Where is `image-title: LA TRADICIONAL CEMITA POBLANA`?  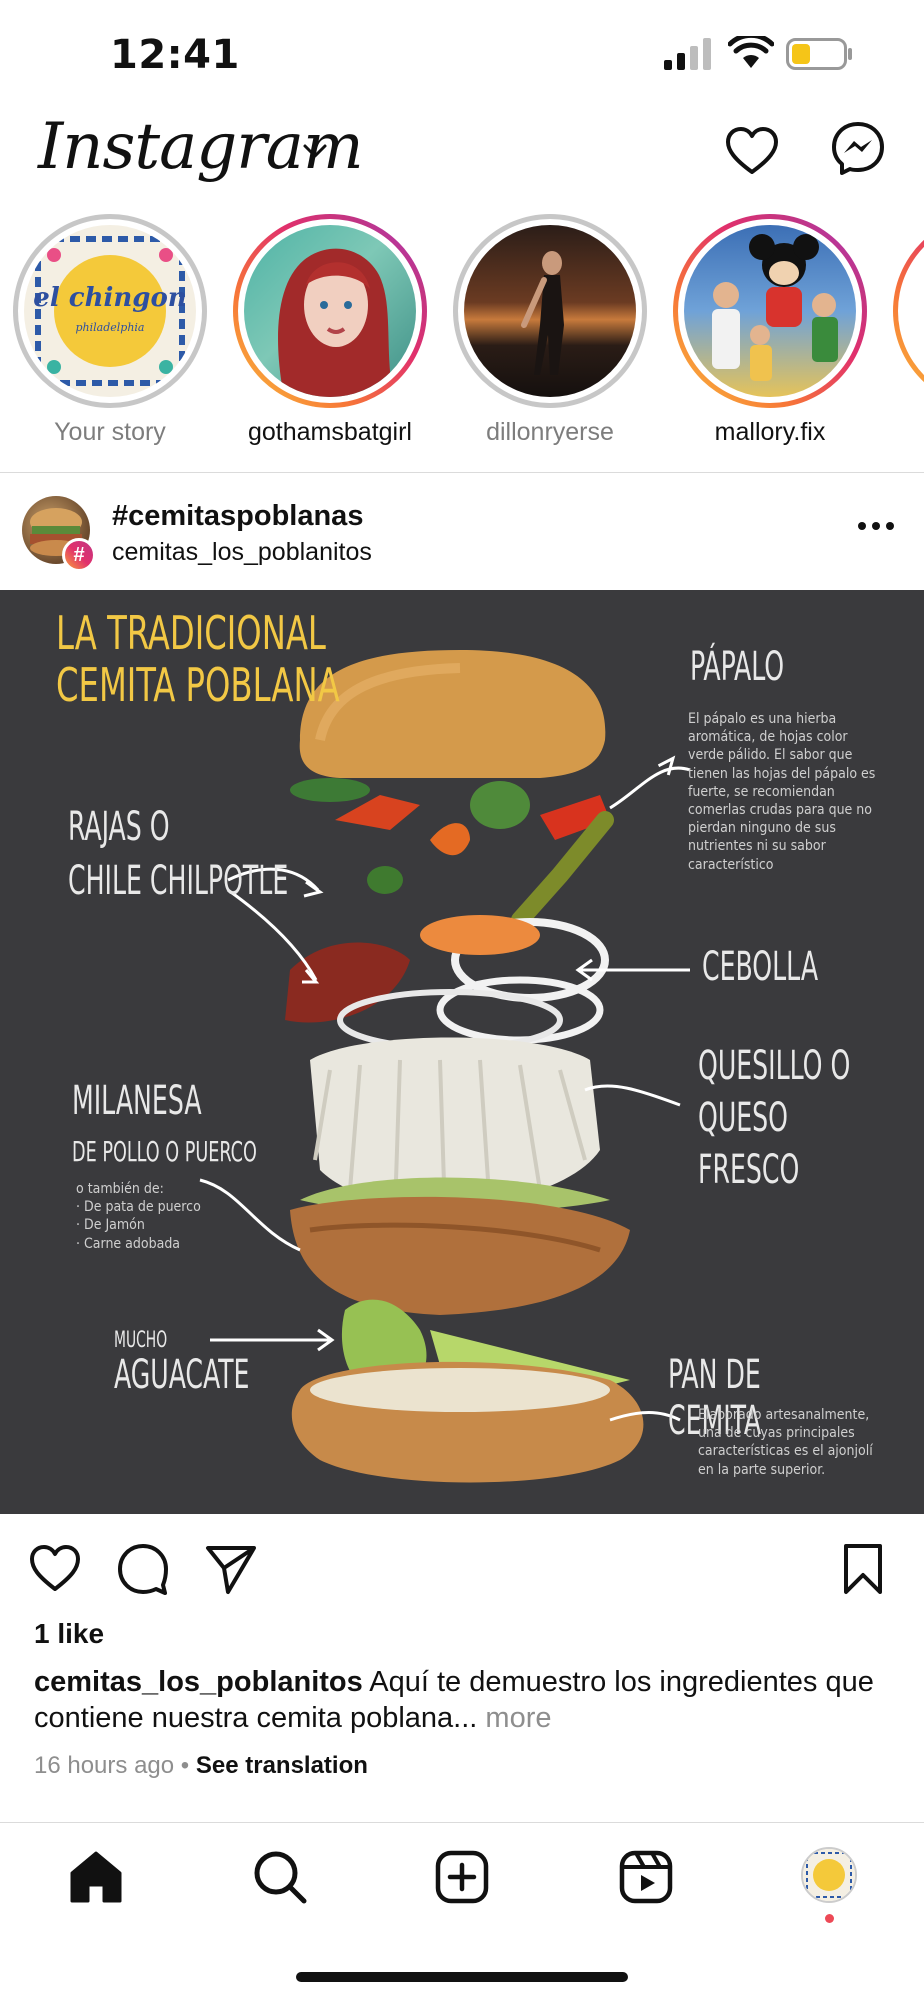
image-title: LA TRADICIONAL CEMITA POBLANA is located at coordinates (198, 659).